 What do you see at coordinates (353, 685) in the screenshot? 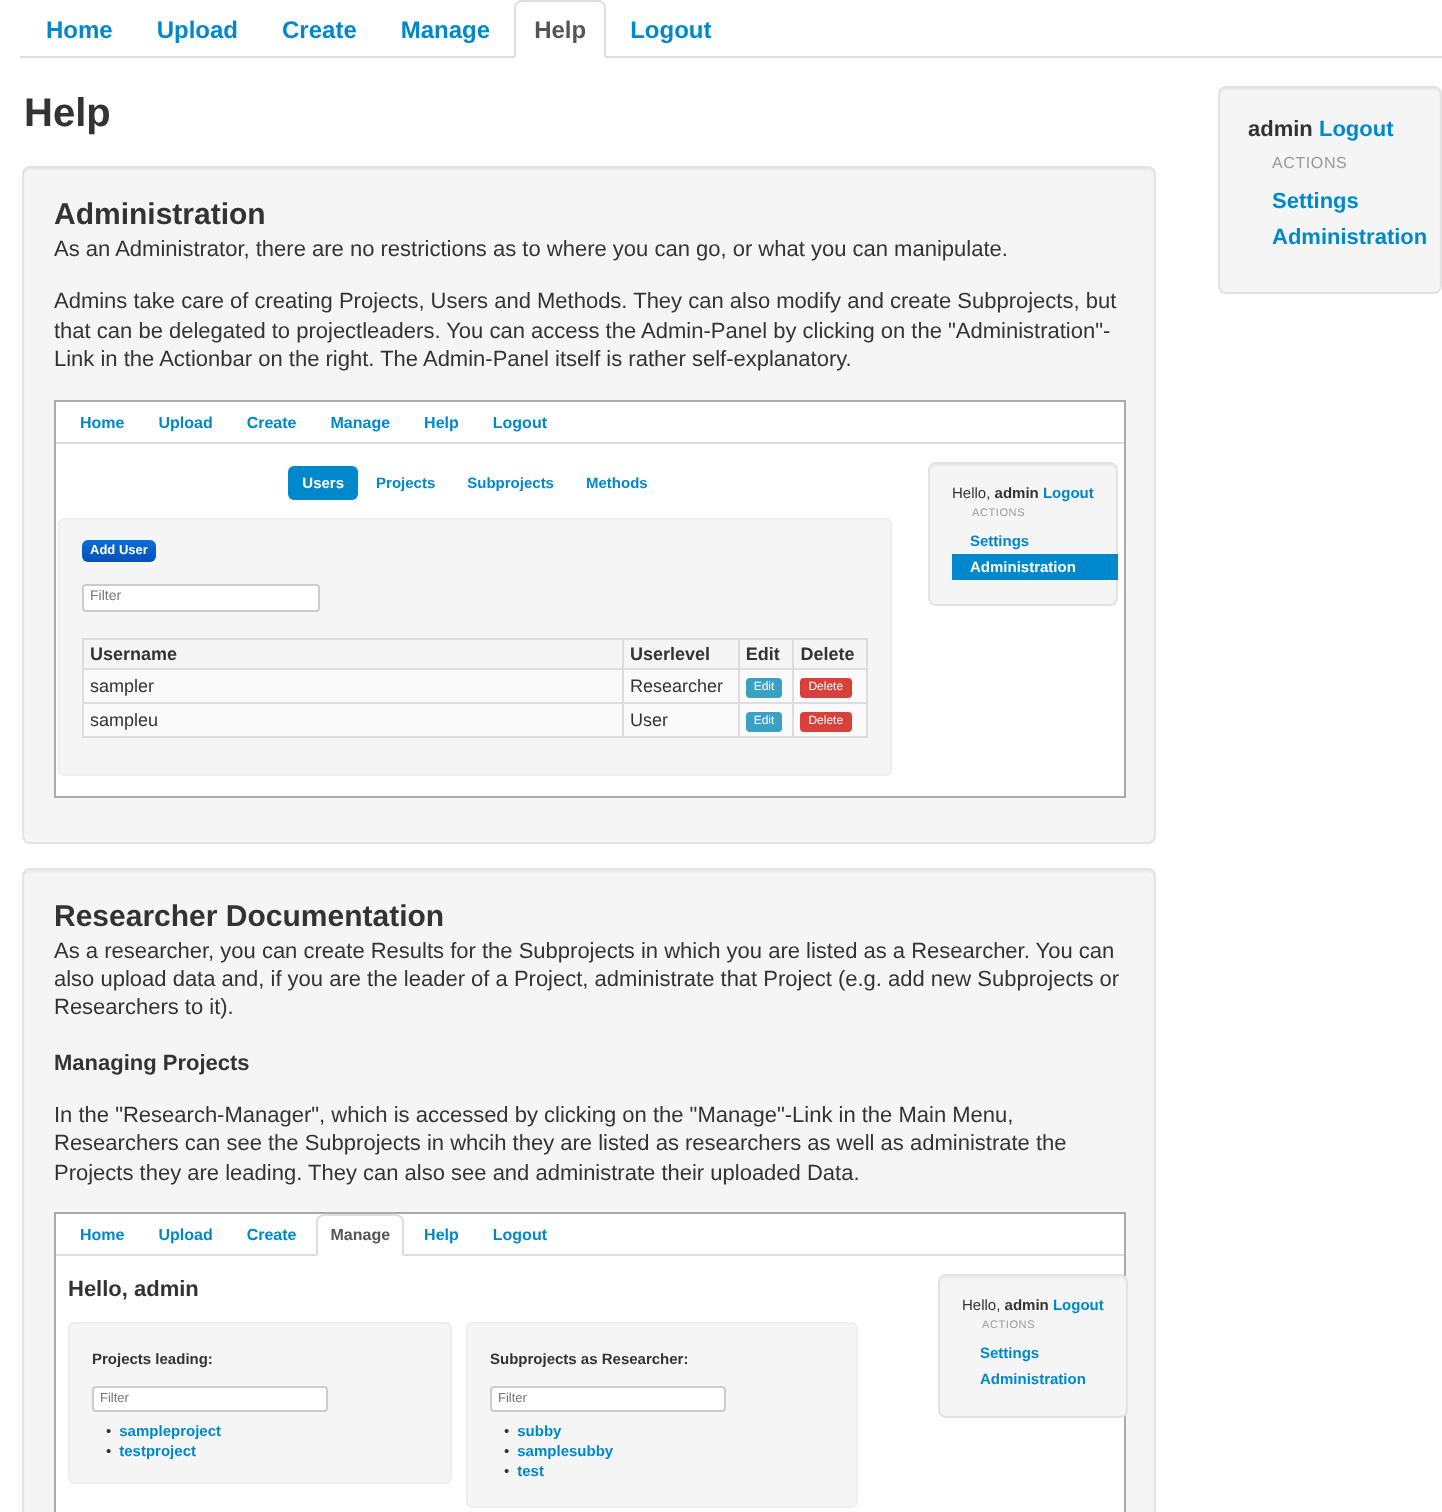
I see `table-cell: sampler` at bounding box center [353, 685].